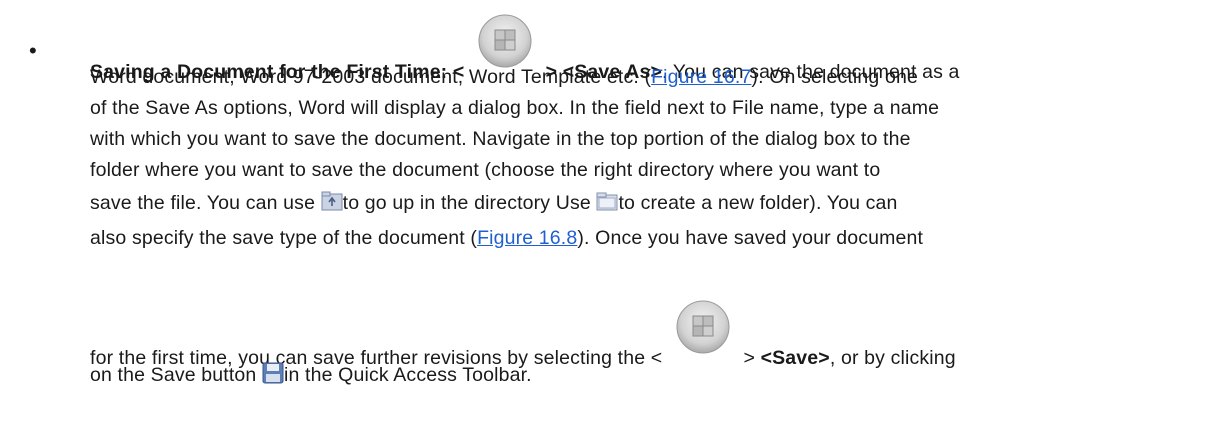  Describe the element at coordinates (750, 238) in the screenshot. I see `text-run: ). Once you have saved your document` at that location.